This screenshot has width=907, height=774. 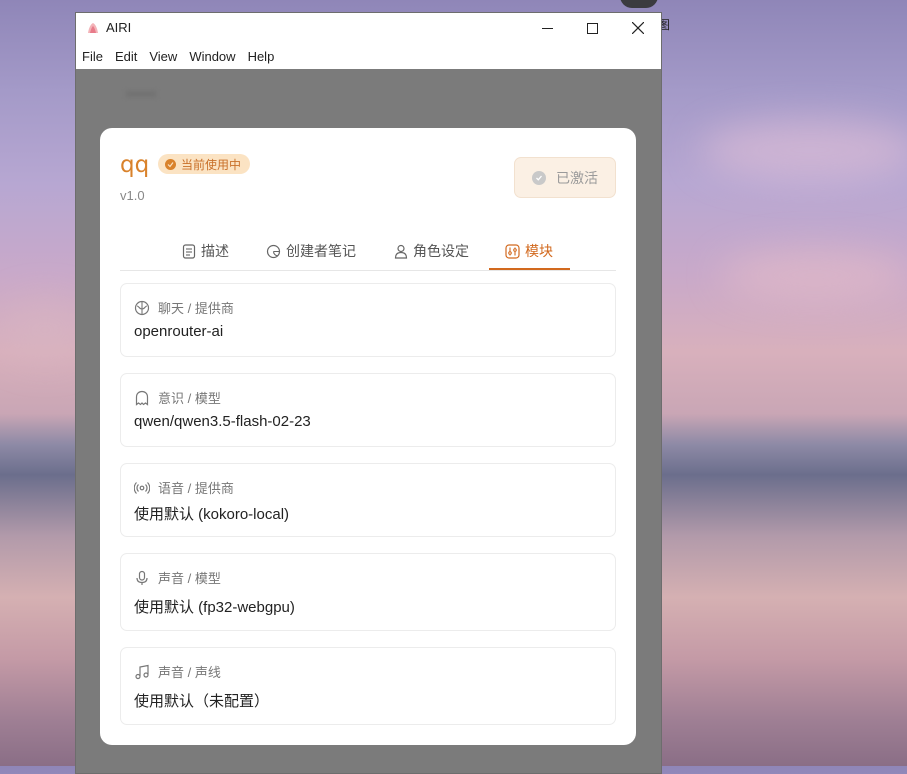 I want to click on desktop-app-icon, so click(x=639, y=4).